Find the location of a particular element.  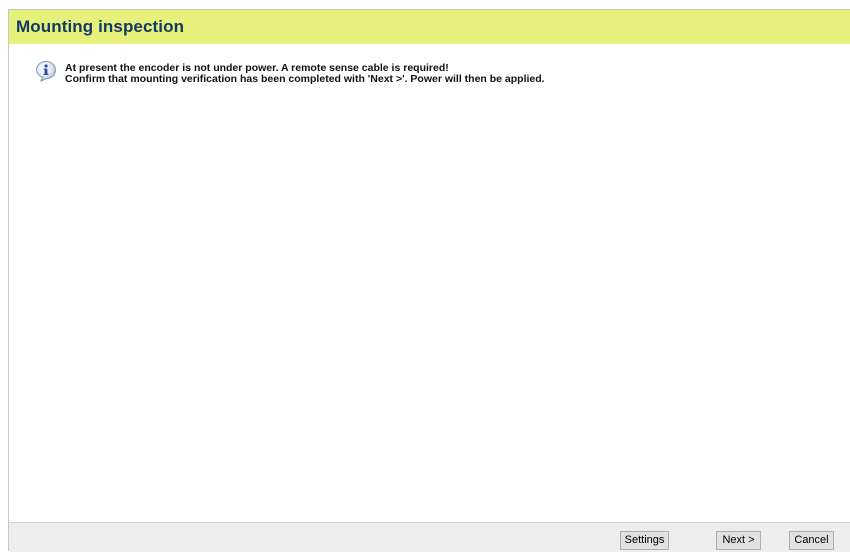

settings-button: Settings is located at coordinates (644, 540).